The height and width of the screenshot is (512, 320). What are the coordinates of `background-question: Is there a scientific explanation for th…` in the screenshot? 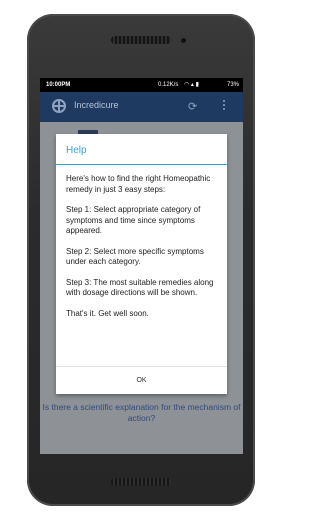 It's located at (141, 412).